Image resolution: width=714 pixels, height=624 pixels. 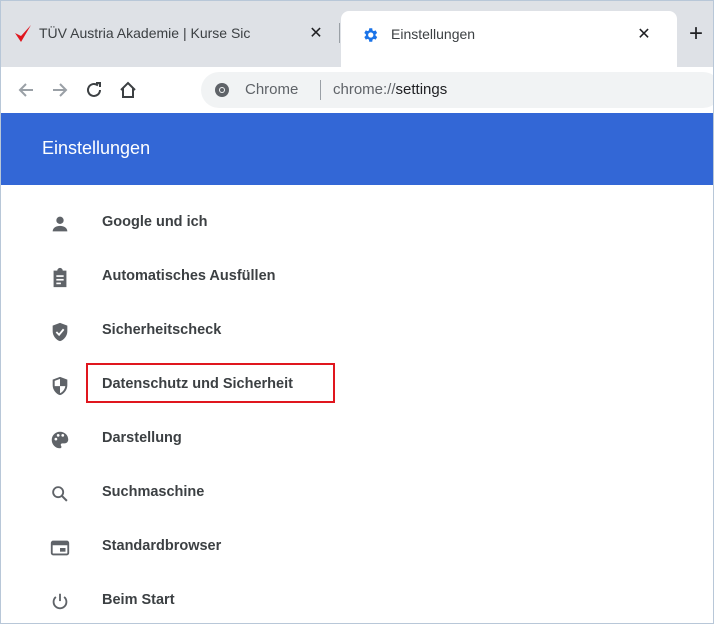 I want to click on reload-button, so click(x=94, y=90).